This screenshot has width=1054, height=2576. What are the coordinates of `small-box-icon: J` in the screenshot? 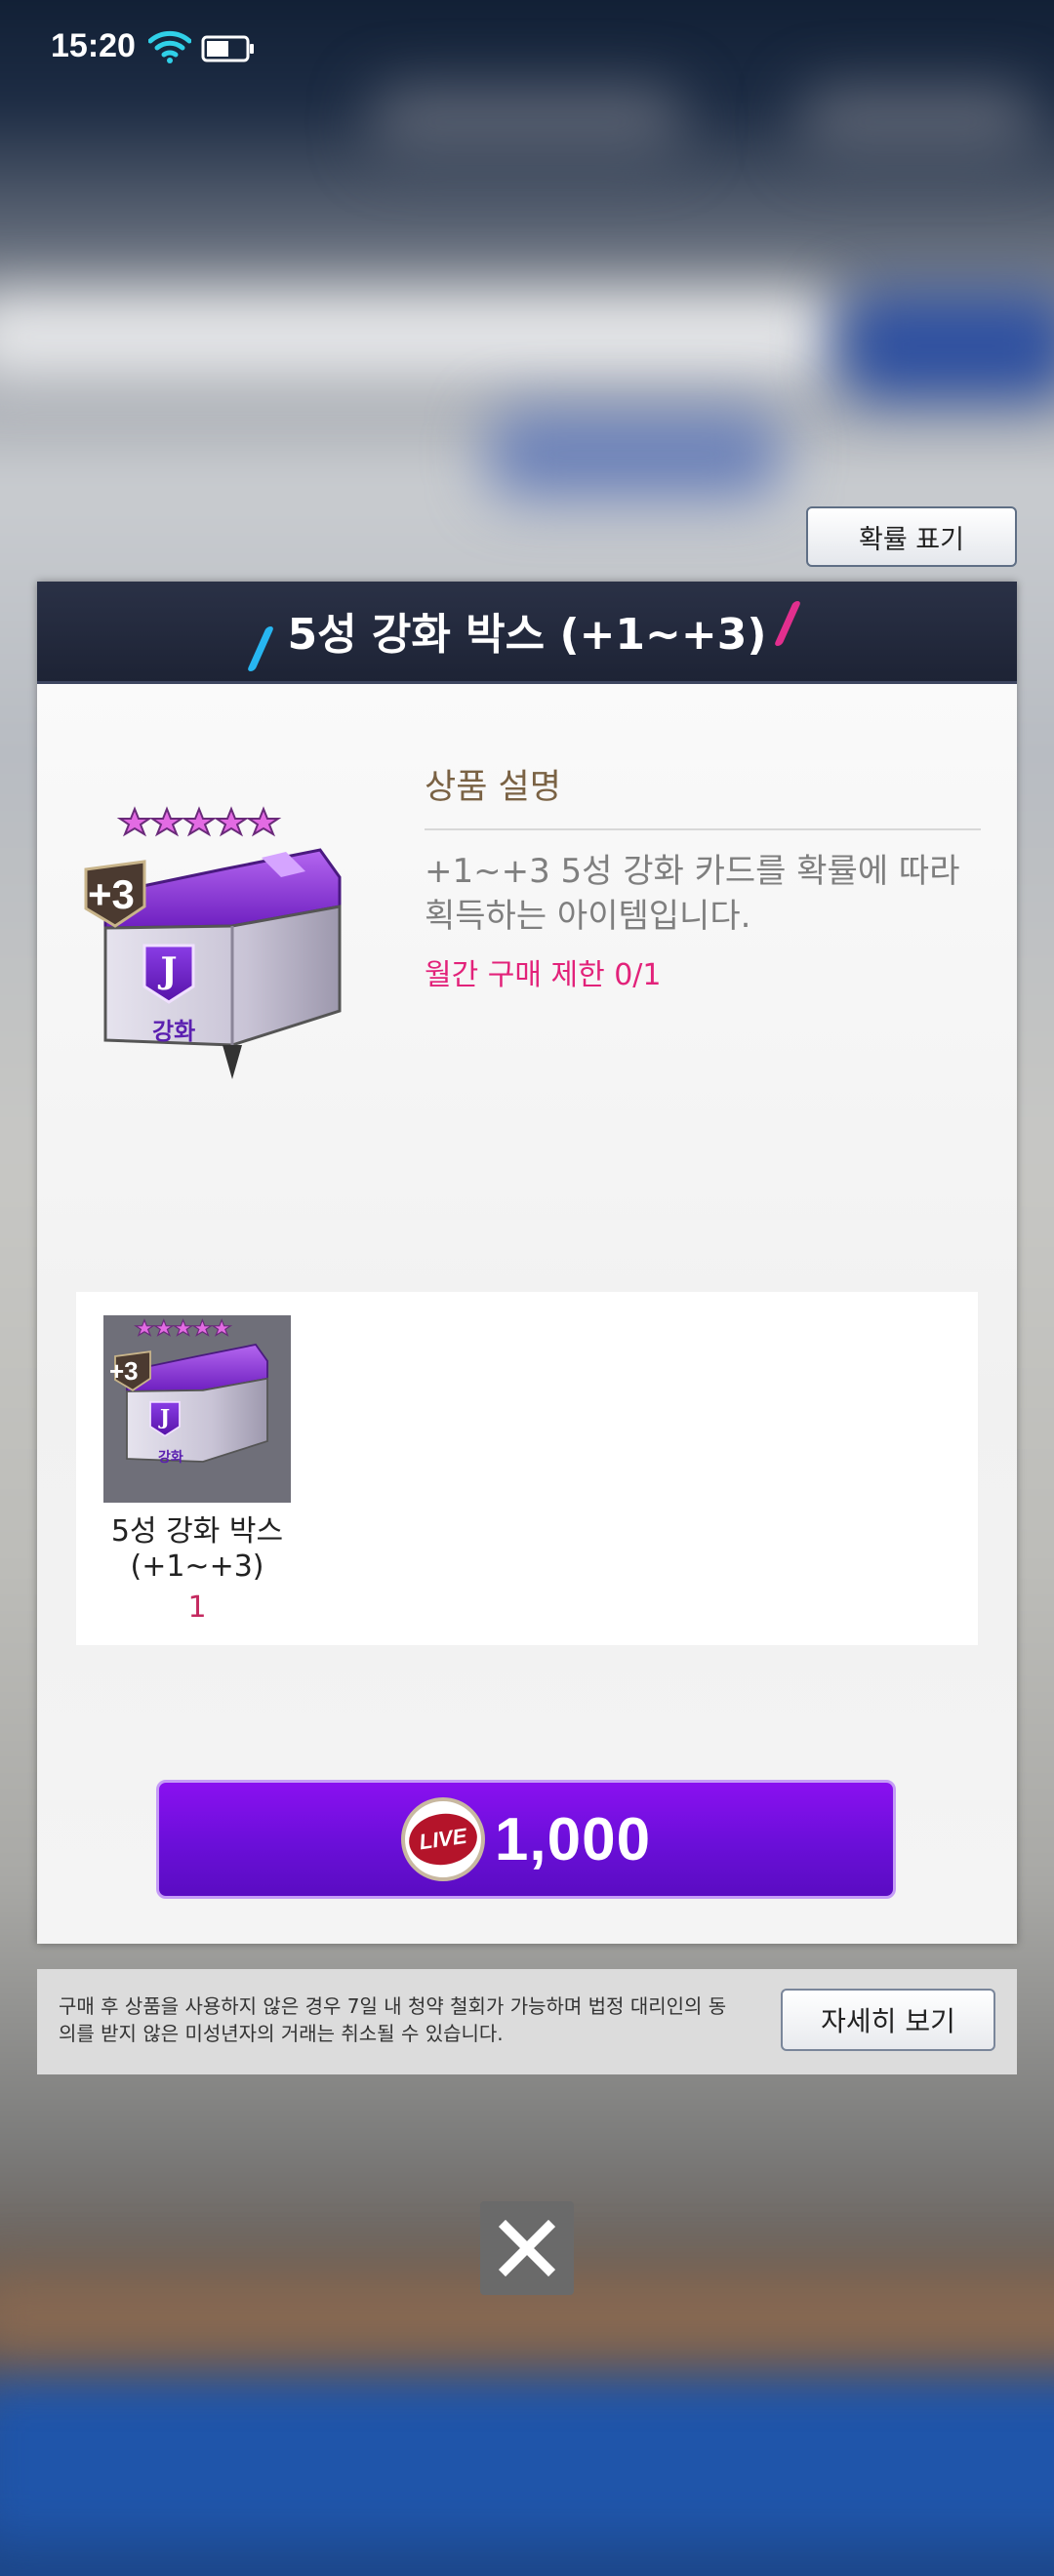 It's located at (191, 1390).